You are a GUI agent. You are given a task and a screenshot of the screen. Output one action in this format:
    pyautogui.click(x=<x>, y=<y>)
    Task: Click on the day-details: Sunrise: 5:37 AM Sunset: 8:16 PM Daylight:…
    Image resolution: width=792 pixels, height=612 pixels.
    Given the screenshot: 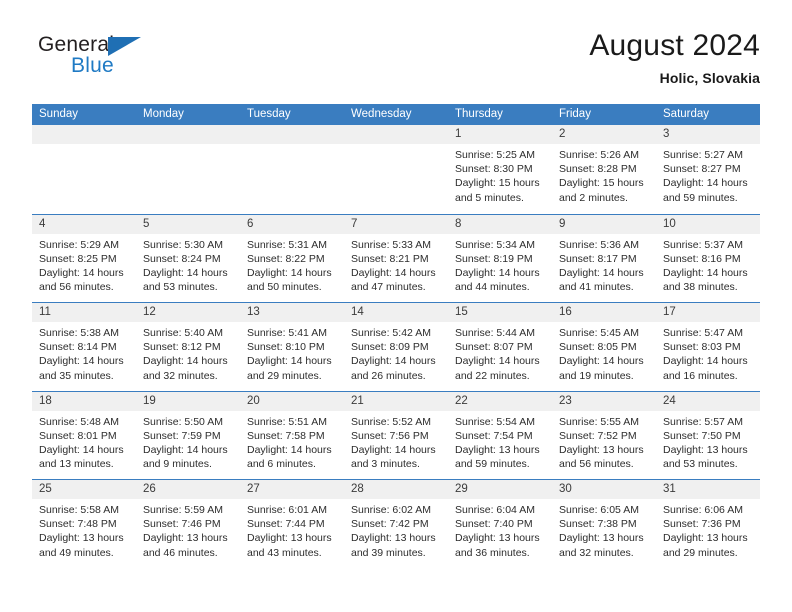 What is the action you would take?
    pyautogui.click(x=708, y=264)
    